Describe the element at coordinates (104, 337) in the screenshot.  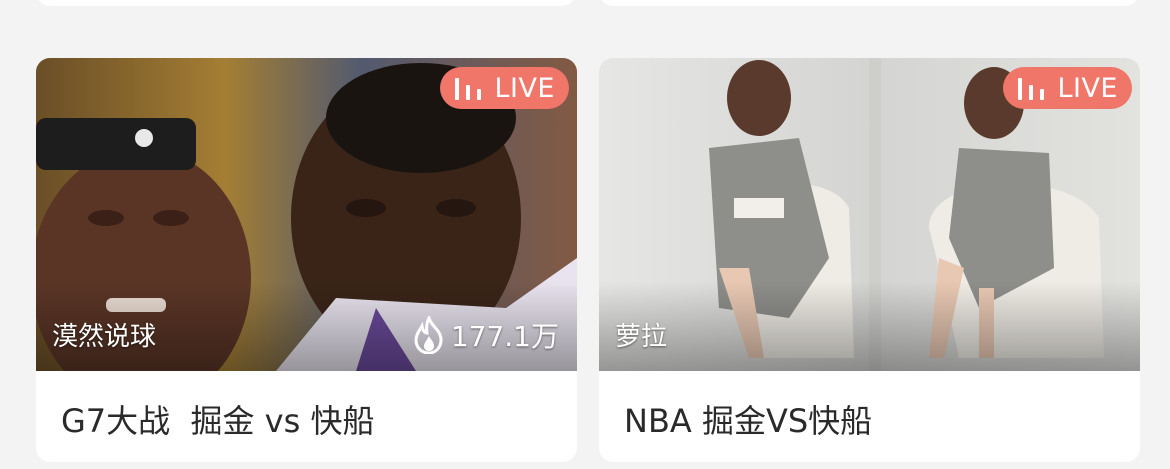
I see `streamer-name: 漠然说球` at that location.